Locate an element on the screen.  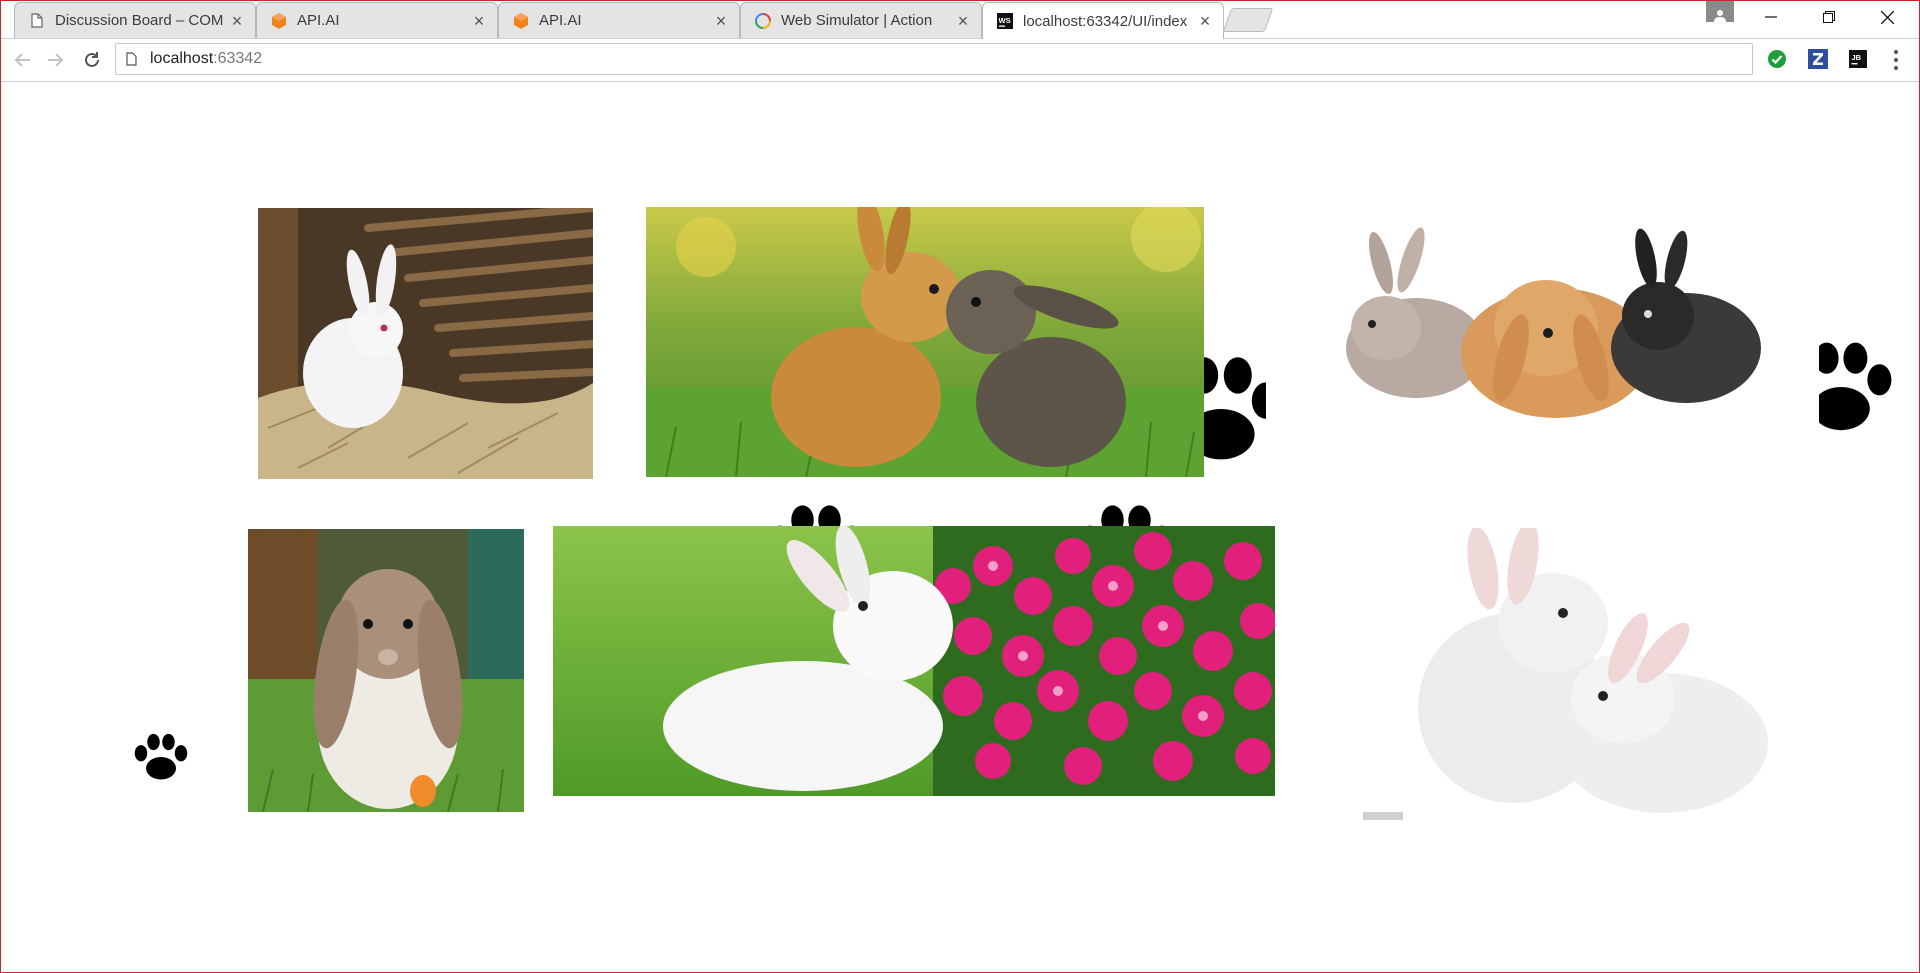
three-rabbits-on-white is located at coordinates (1542, 345).